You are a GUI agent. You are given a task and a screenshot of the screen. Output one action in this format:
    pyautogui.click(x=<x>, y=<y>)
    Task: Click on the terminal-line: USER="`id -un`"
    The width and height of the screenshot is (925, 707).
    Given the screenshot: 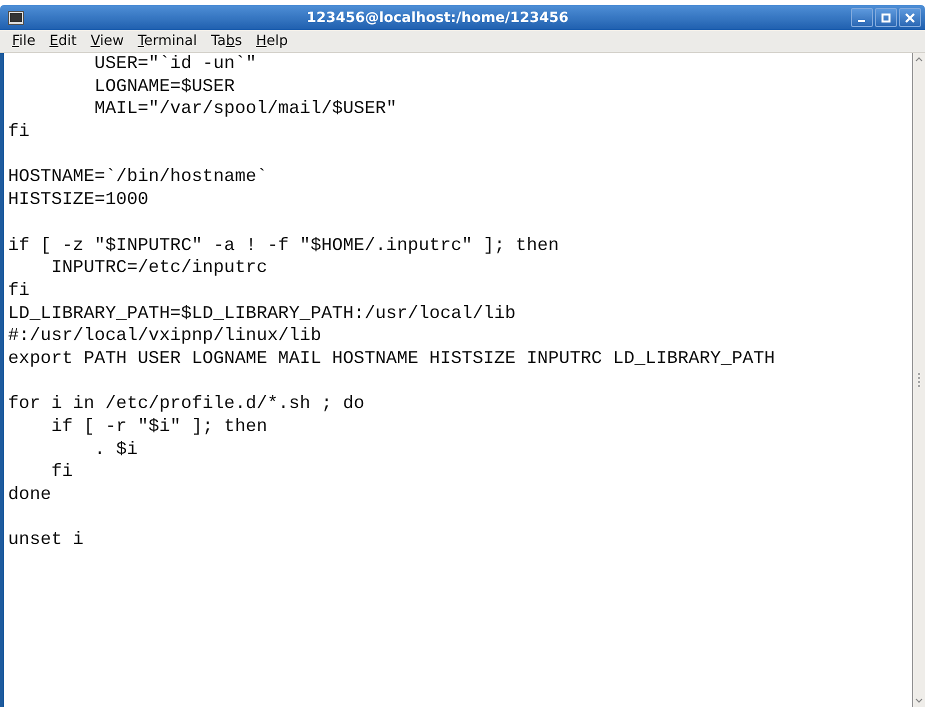 What is the action you would take?
    pyautogui.click(x=175, y=64)
    